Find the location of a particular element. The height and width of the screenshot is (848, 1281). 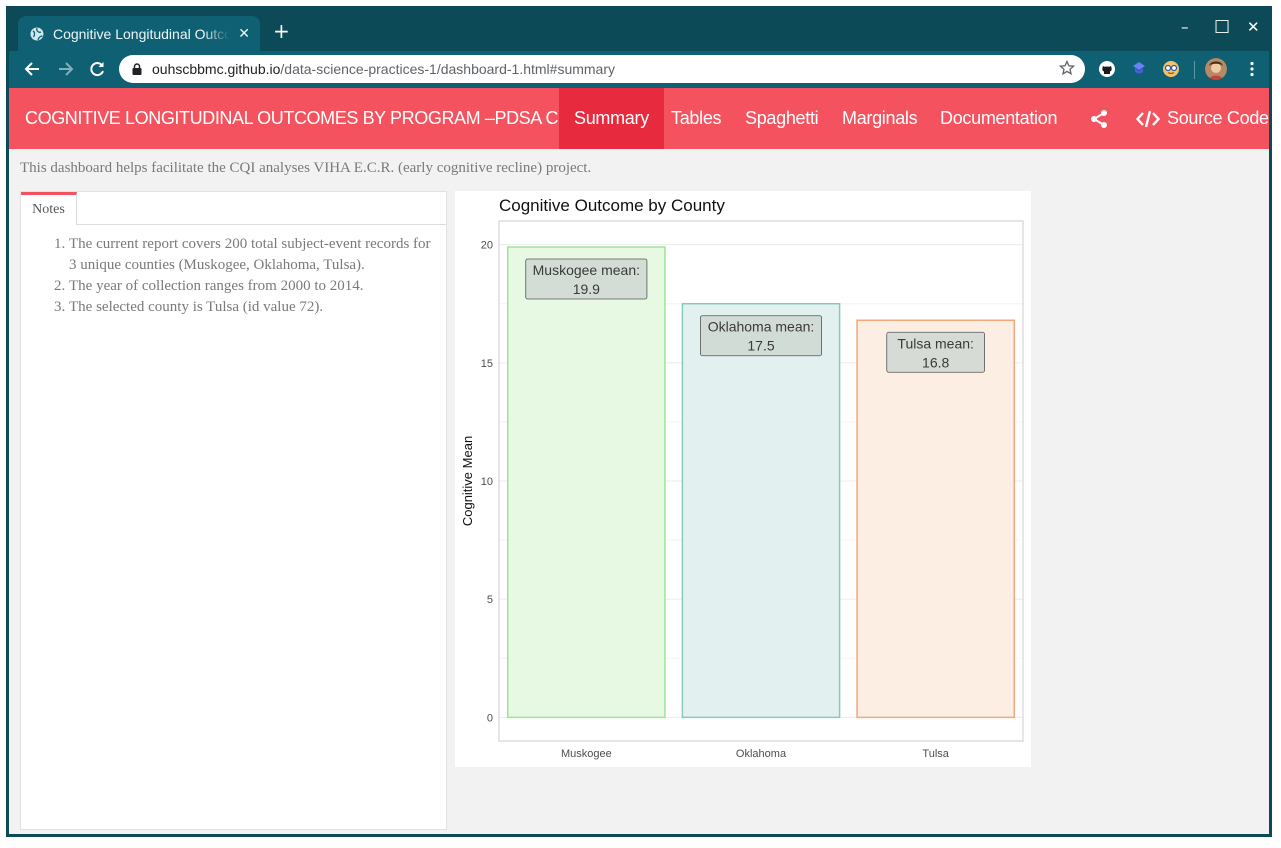

nav-marginals: Marginals is located at coordinates (880, 118).